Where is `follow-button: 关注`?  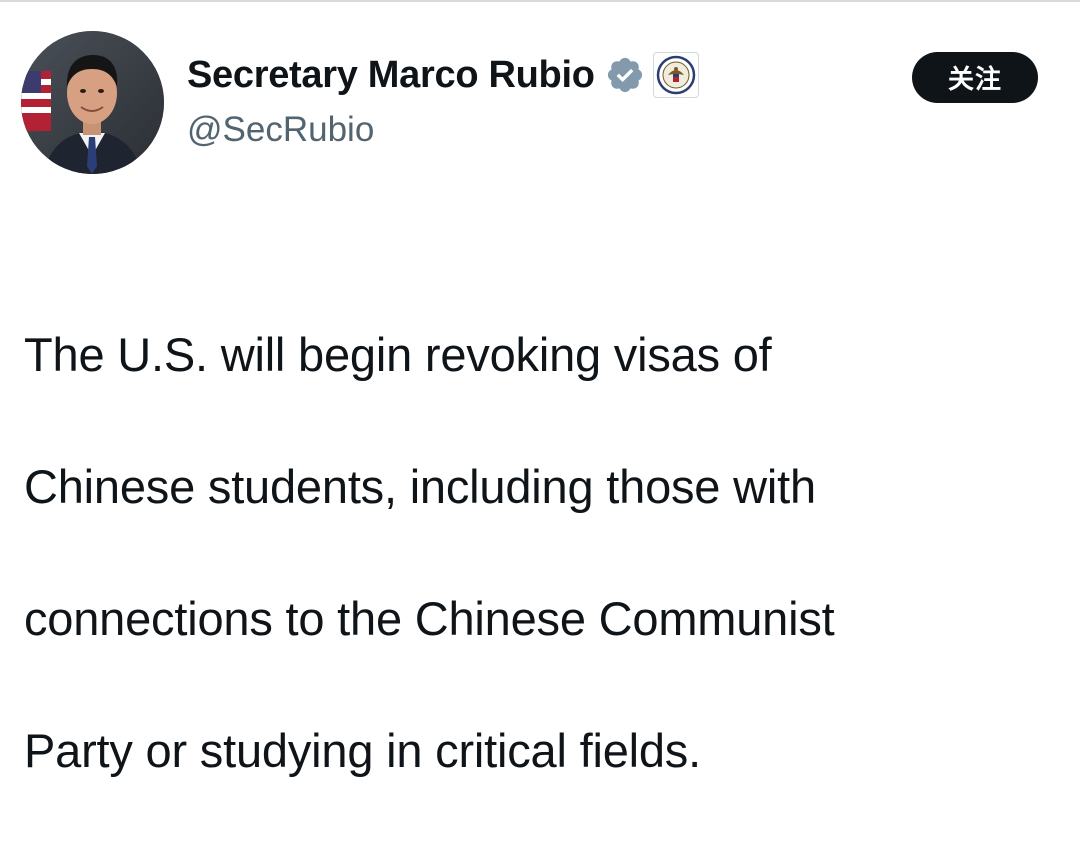 follow-button: 关注 is located at coordinates (975, 77).